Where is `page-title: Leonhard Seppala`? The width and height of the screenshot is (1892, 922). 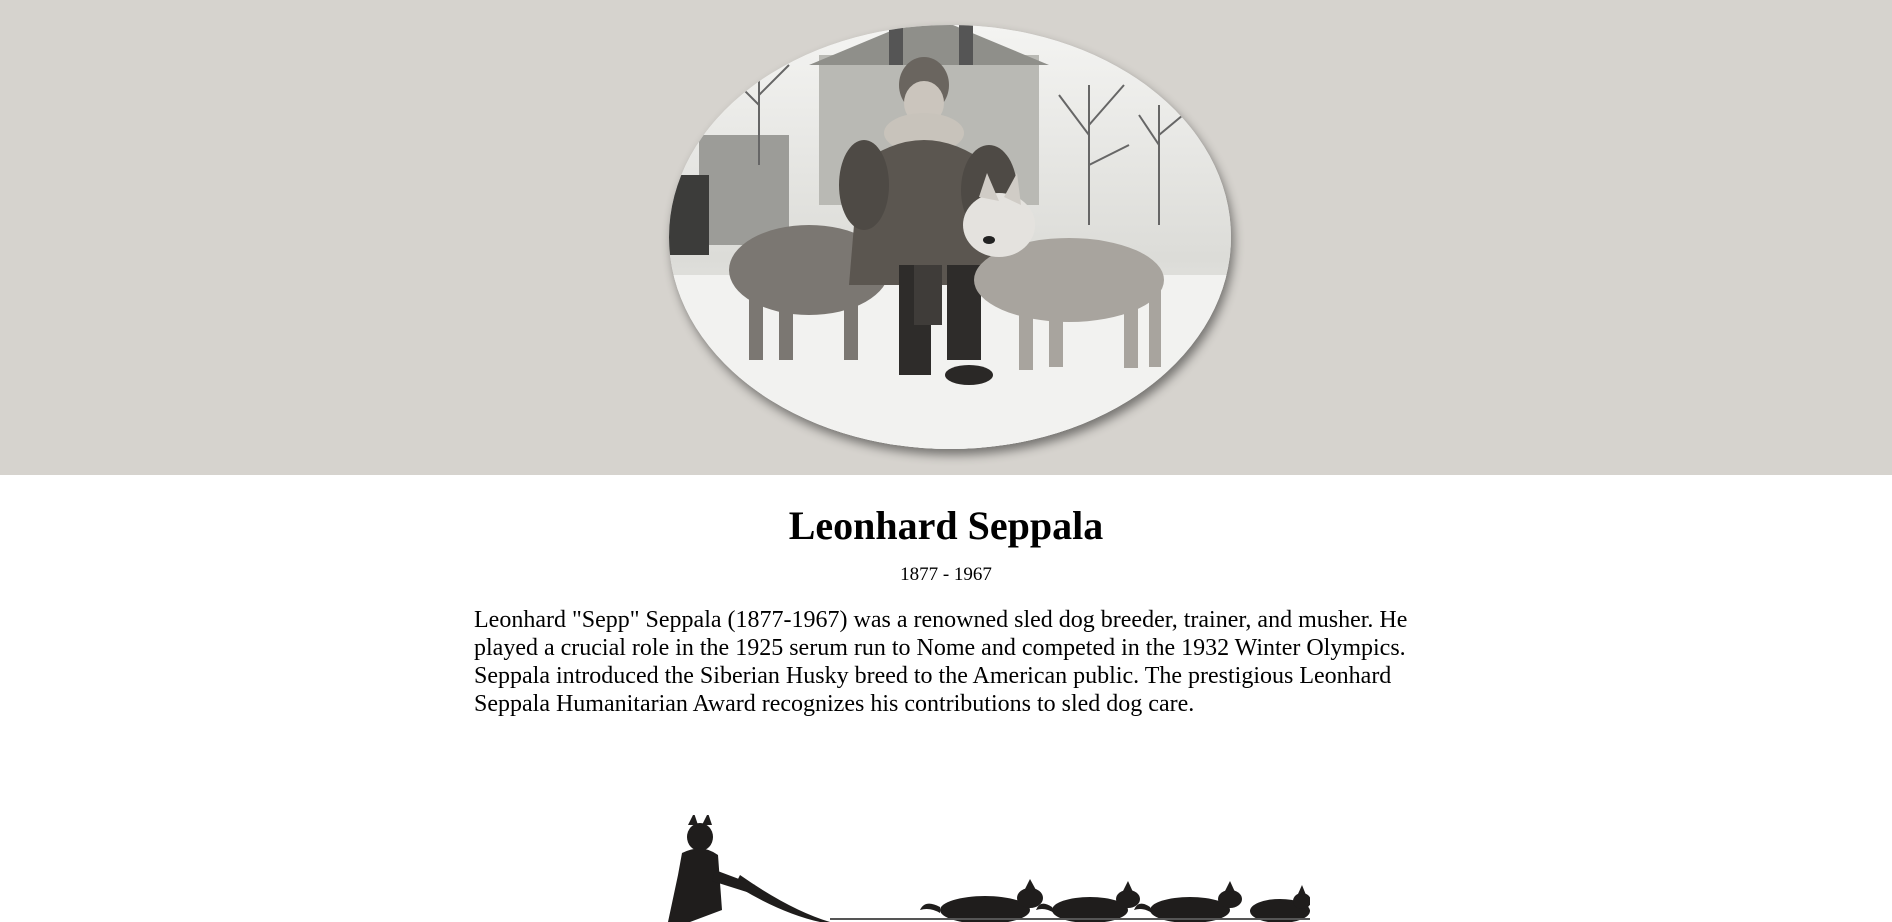 page-title: Leonhard Seppala is located at coordinates (946, 525).